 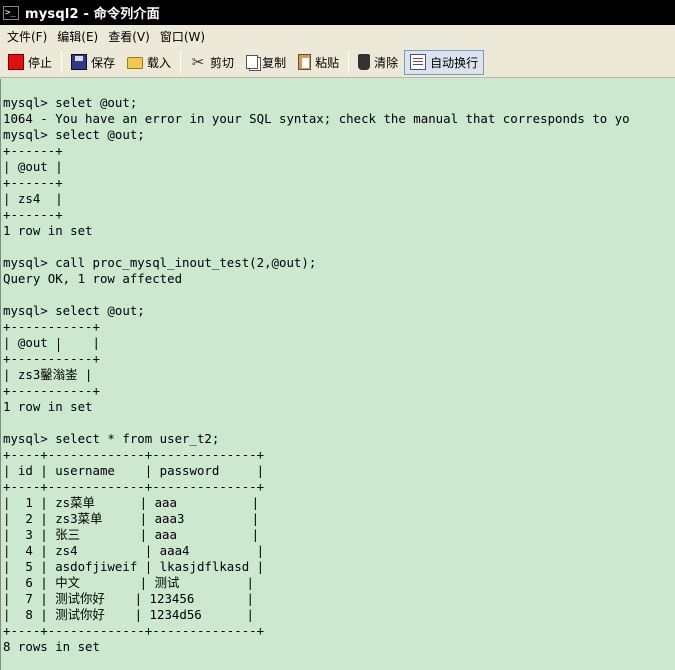 What do you see at coordinates (16, 62) in the screenshot?
I see `stop-icon` at bounding box center [16, 62].